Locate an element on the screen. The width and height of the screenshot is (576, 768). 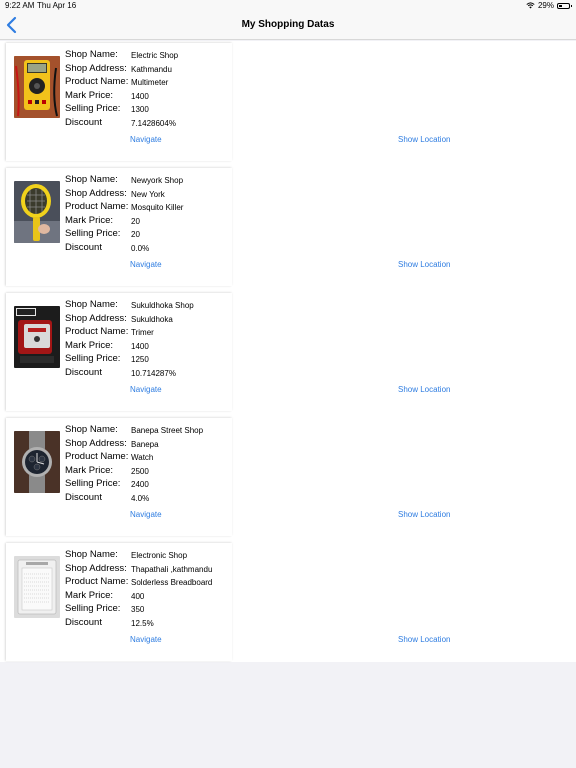
selling-price-value: 350 is located at coordinates (138, 609).